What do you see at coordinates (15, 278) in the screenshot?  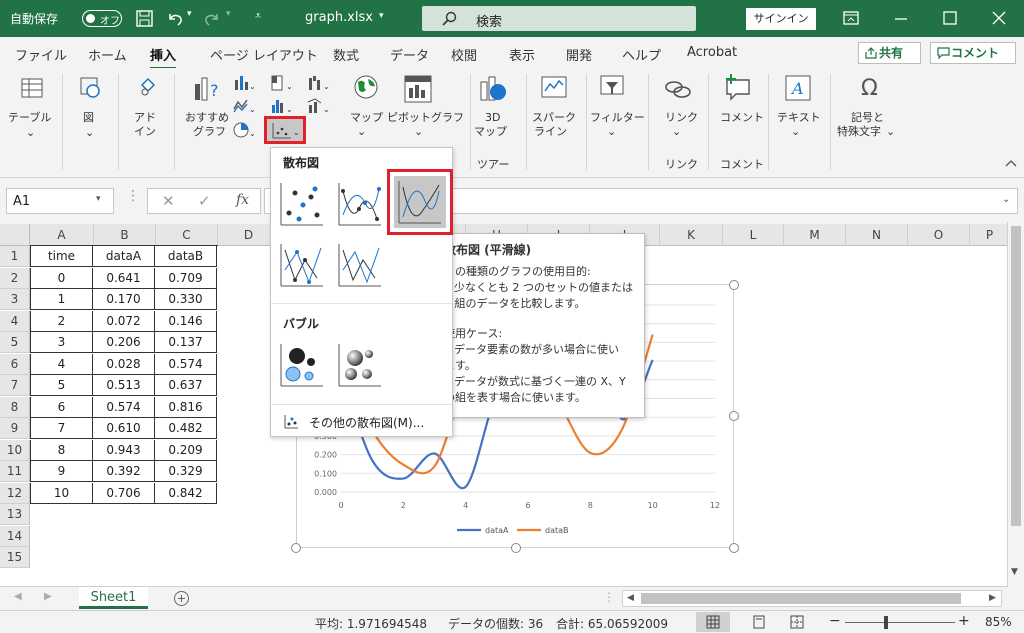 I see `row-header: 2` at bounding box center [15, 278].